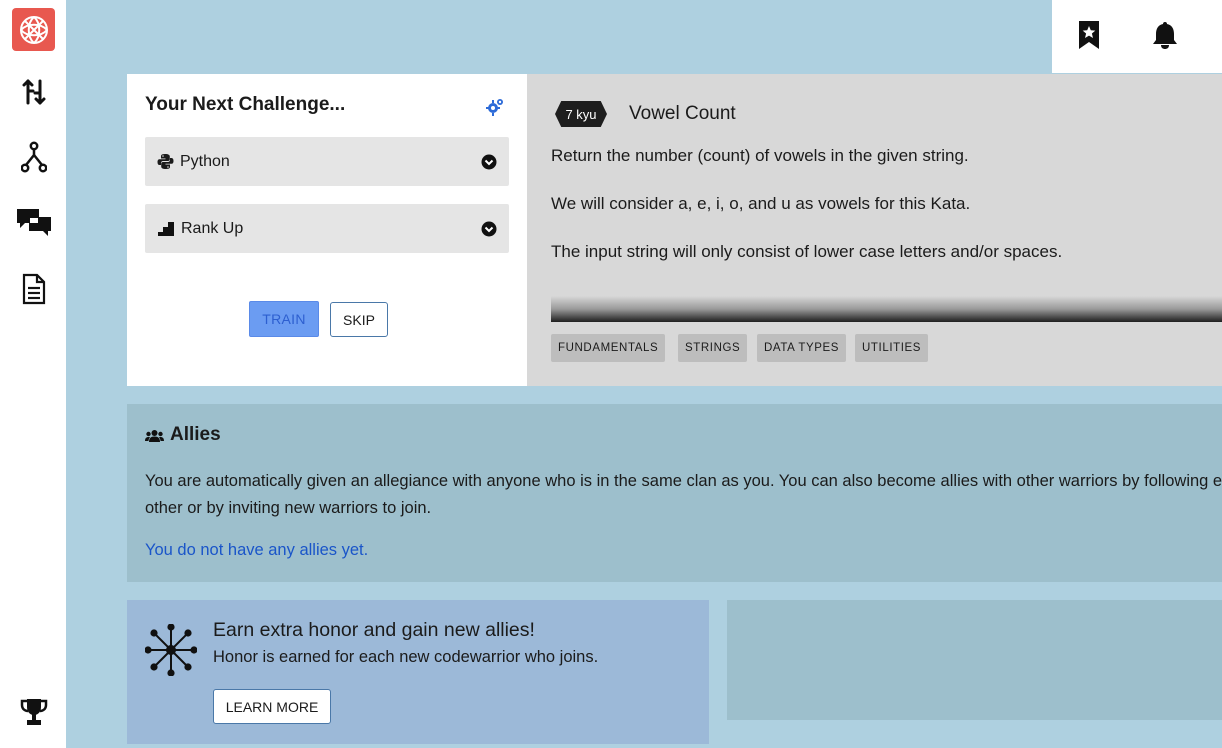 This screenshot has height=748, width=1222. Describe the element at coordinates (171, 650) in the screenshot. I see `network-burst-icon` at that location.